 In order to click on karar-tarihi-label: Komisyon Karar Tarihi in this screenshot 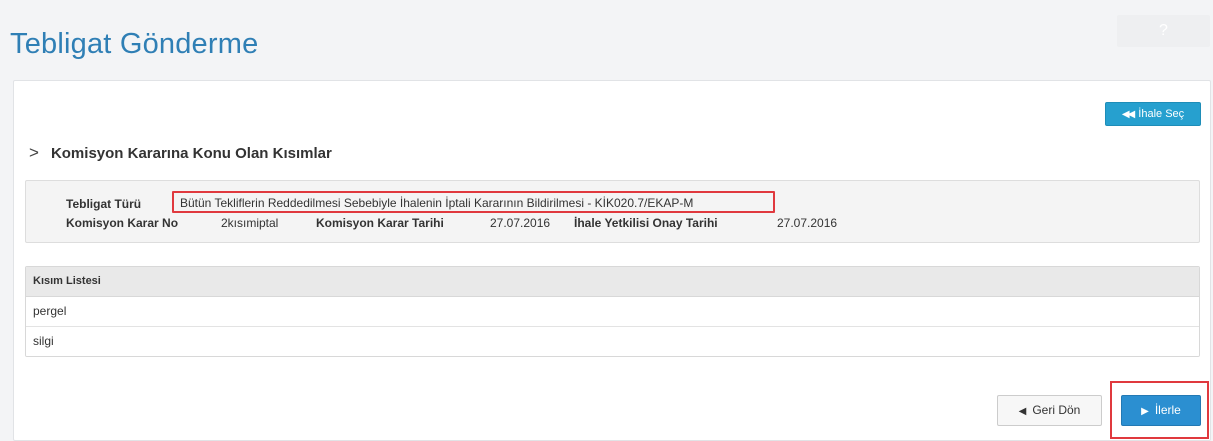, I will do `click(380, 223)`.